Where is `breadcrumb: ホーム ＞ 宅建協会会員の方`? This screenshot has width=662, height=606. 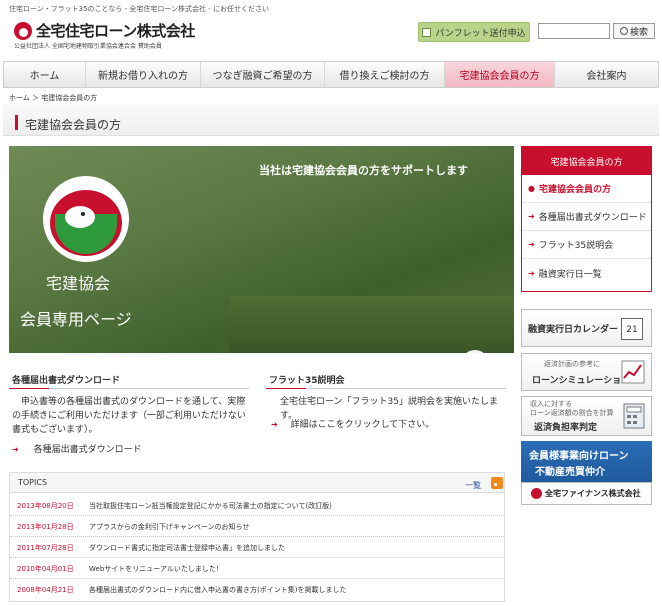
breadcrumb: ホーム ＞ 宅建協会会員の方 is located at coordinates (53, 98).